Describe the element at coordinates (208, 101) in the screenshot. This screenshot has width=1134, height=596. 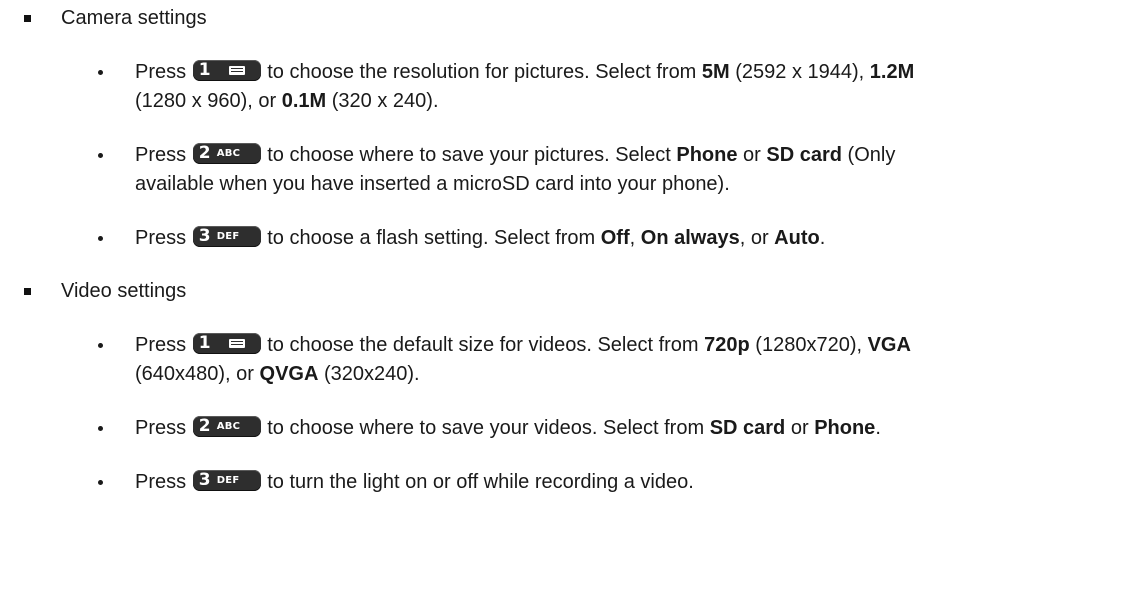
I see `text-run: (1280 x 960), or` at that location.